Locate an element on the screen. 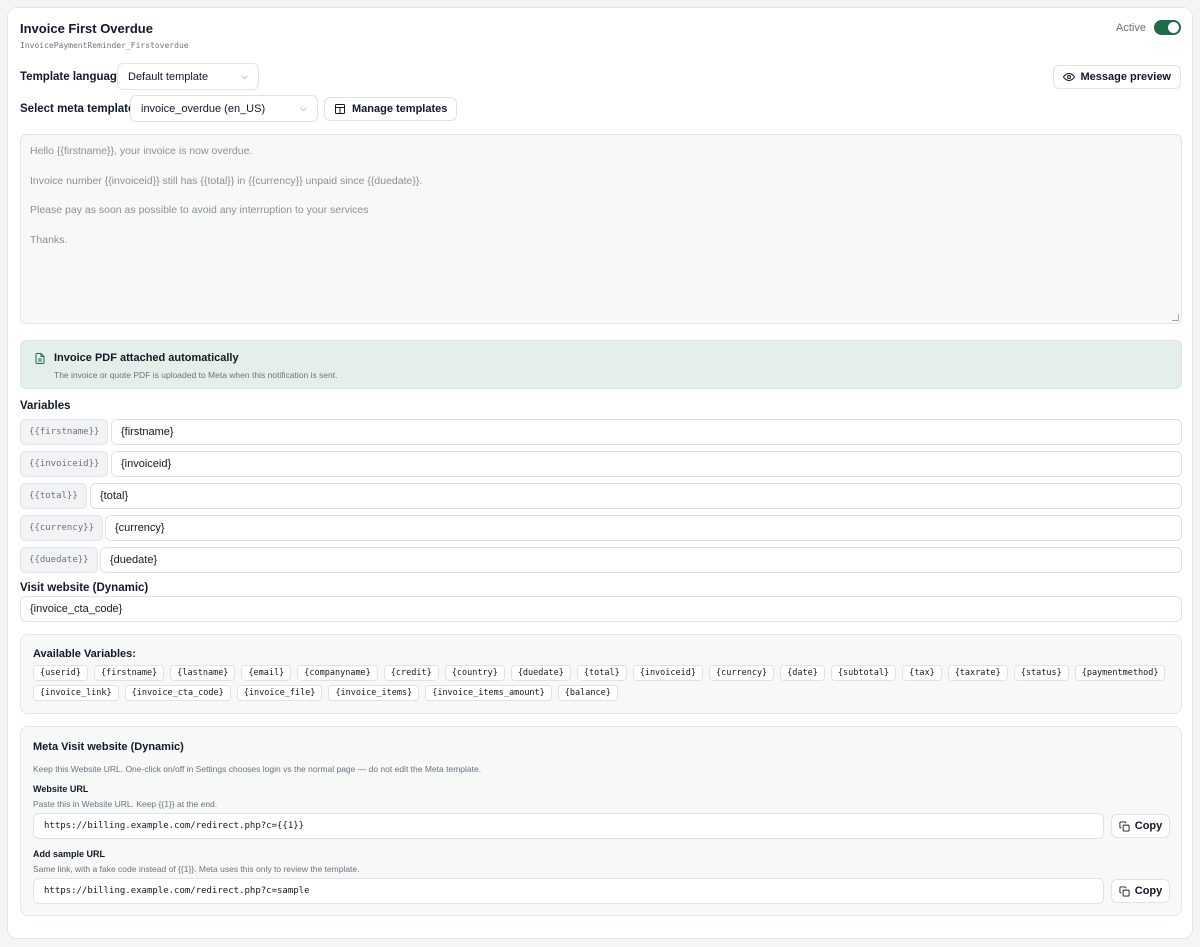 The width and height of the screenshot is (1200, 947). resize-handle is located at coordinates (1175, 317).